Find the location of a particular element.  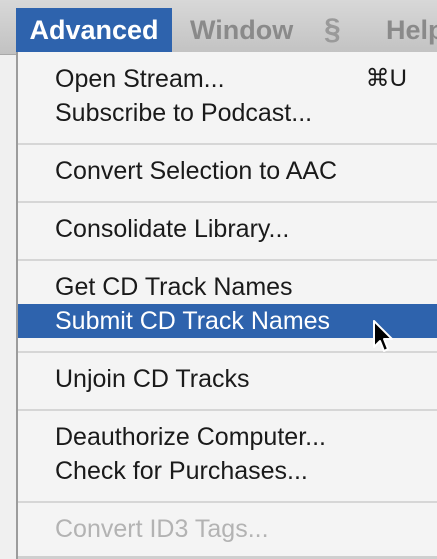

menu-item-get-cd-track-names: Get CD Track Names is located at coordinates (227, 287).